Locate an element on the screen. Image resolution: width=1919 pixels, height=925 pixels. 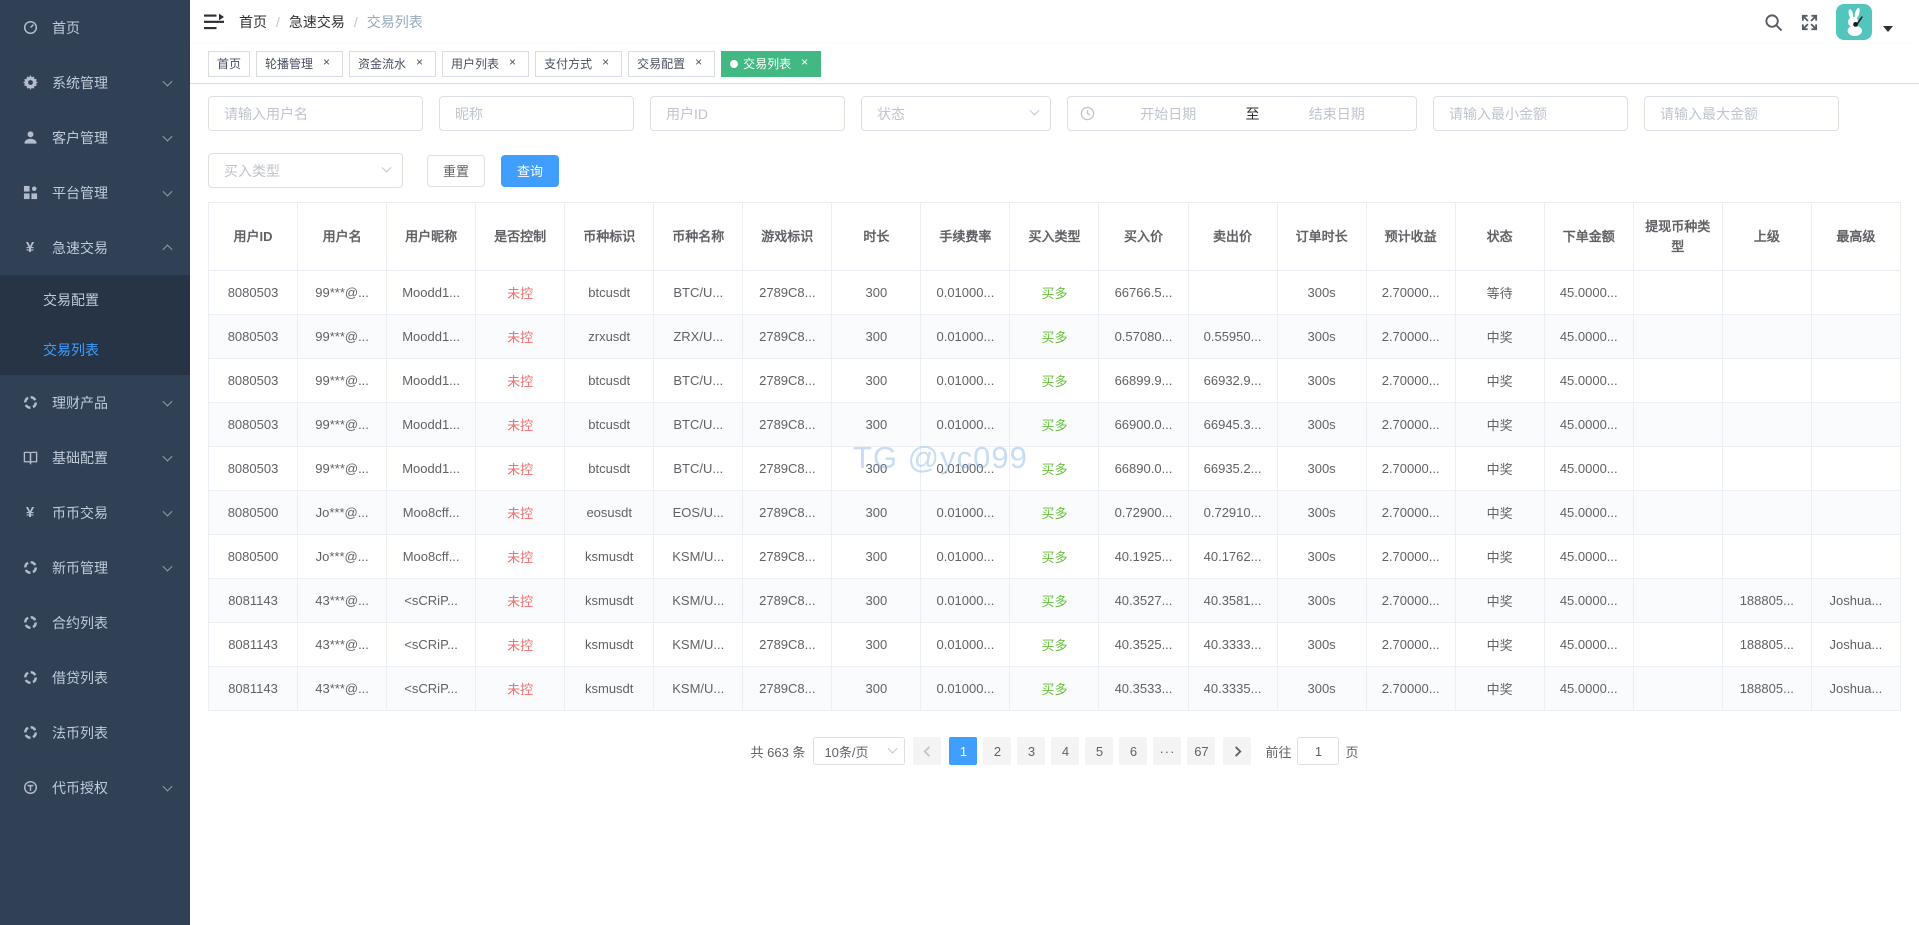
tab-3: 用户列表 × is located at coordinates (486, 63).